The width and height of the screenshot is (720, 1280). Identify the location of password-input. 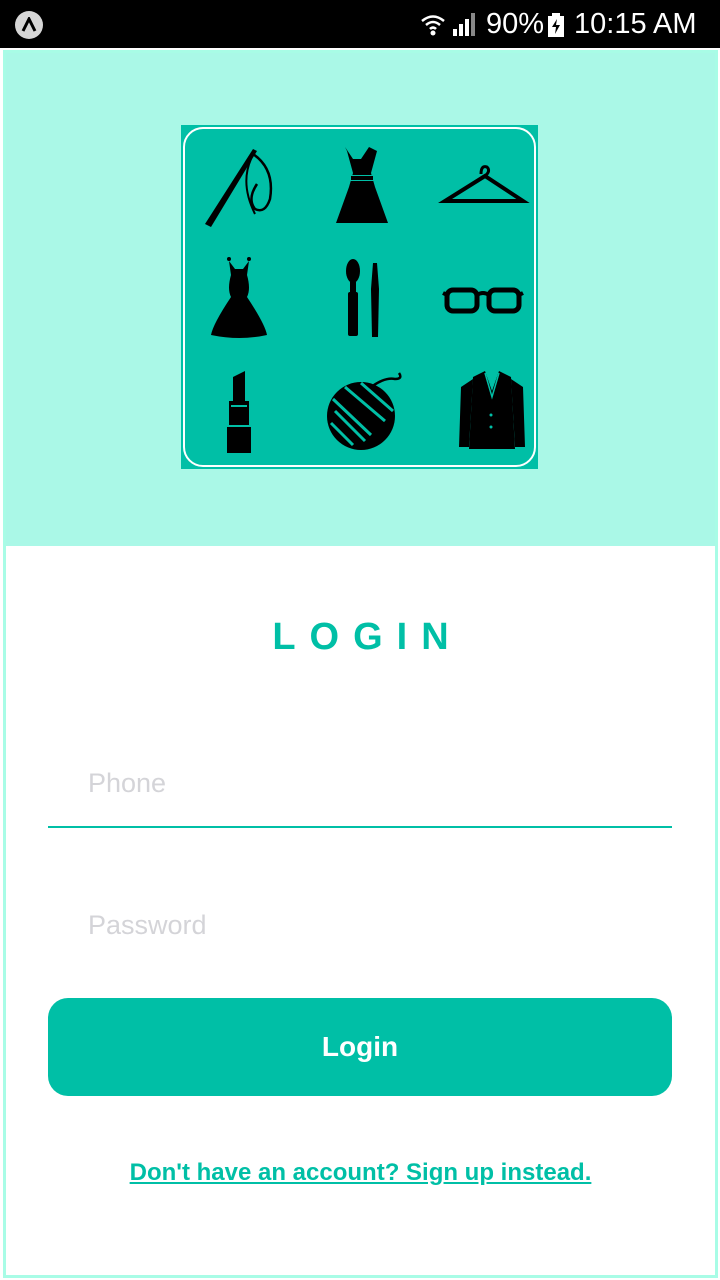
(360, 925).